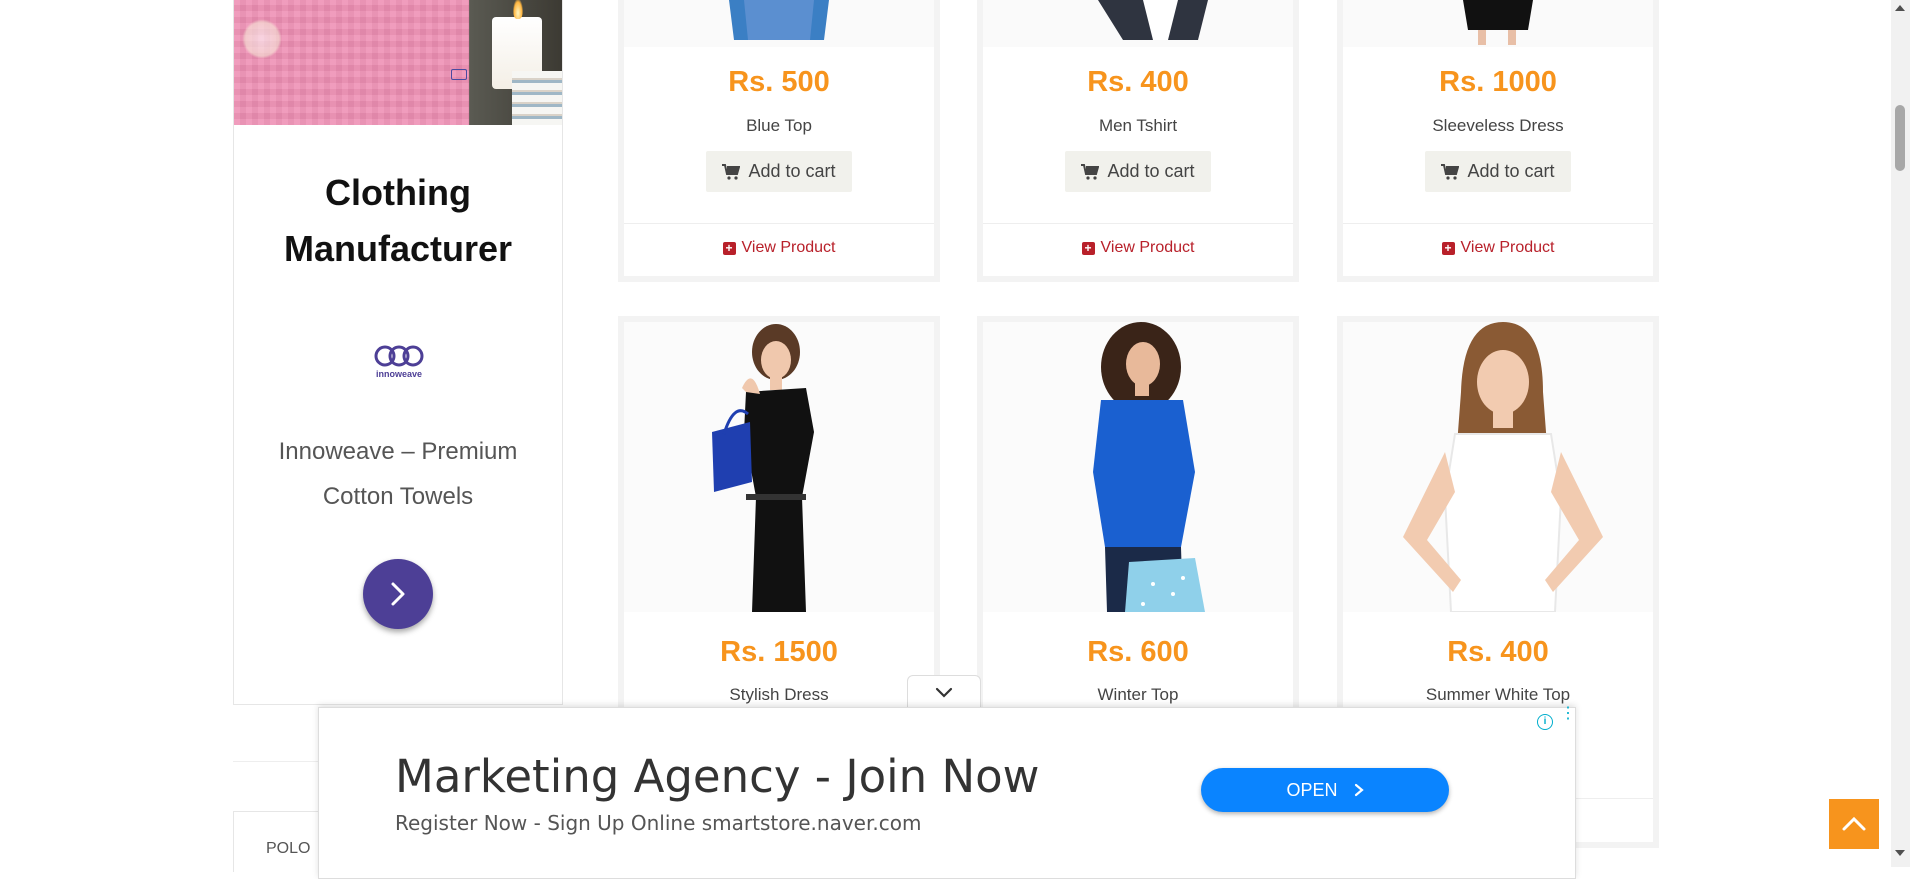 The height and width of the screenshot is (879, 1910). I want to click on ad-open-button: OPEN, so click(1325, 790).